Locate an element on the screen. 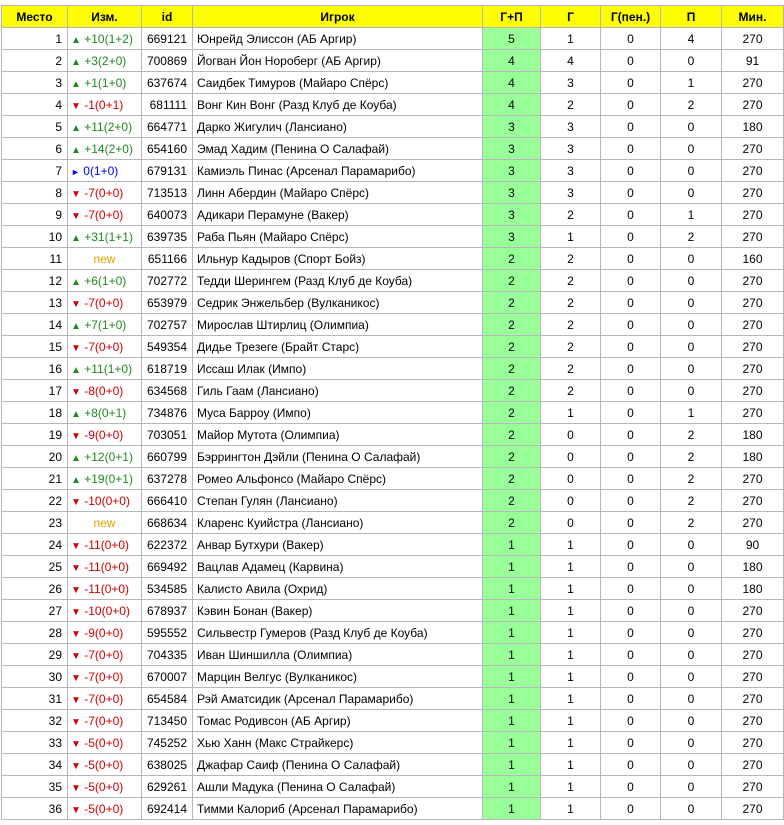 This screenshot has height=825, width=784. place-cell: 24 is located at coordinates (34, 544).